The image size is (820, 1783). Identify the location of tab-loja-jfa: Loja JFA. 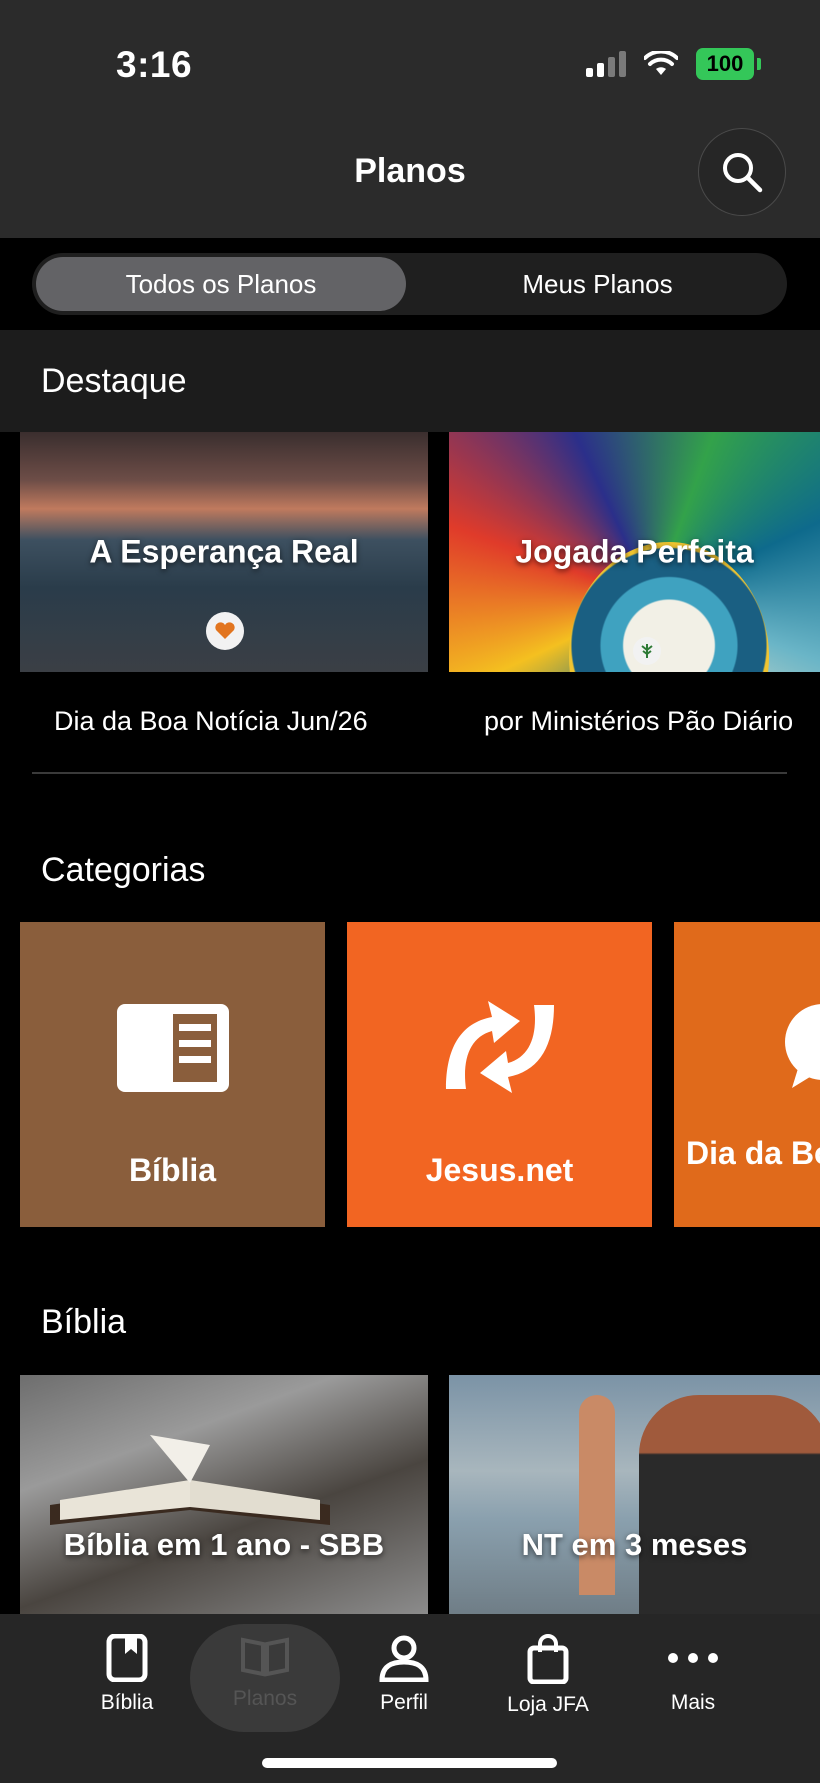
(548, 1675).